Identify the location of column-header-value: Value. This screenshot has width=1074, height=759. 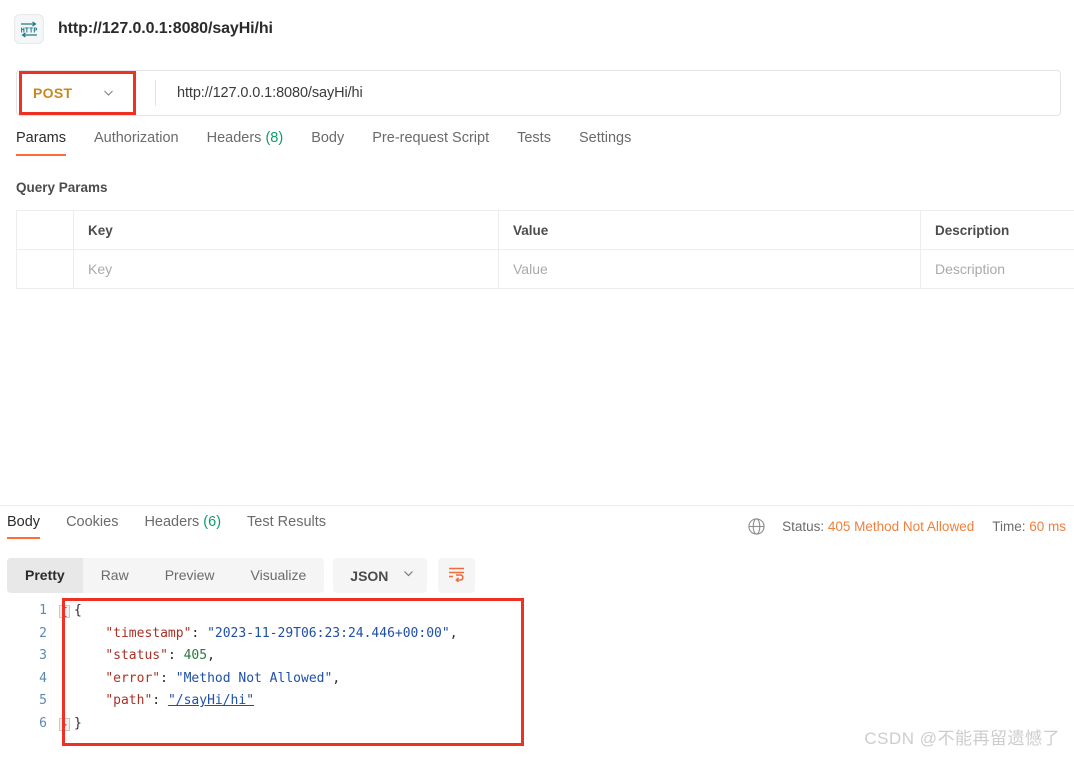
(709, 230).